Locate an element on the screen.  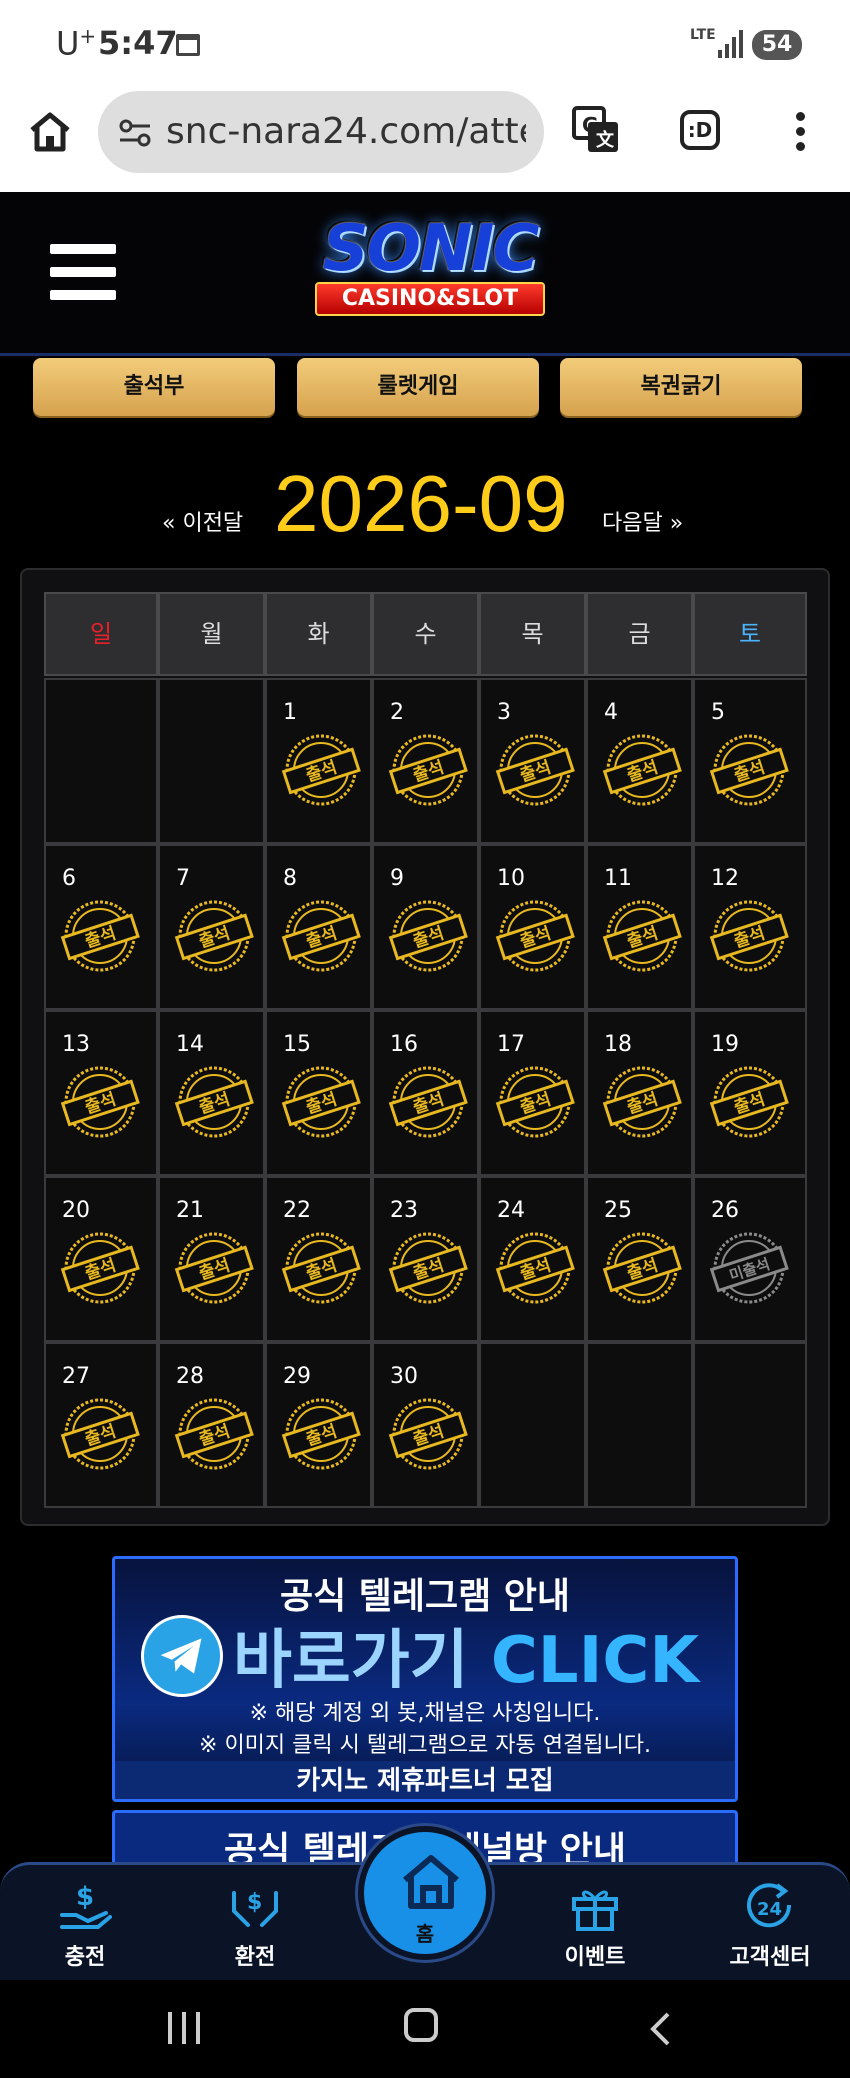
calendar-day-cell: 17 출석 is located at coordinates (532, 1093).